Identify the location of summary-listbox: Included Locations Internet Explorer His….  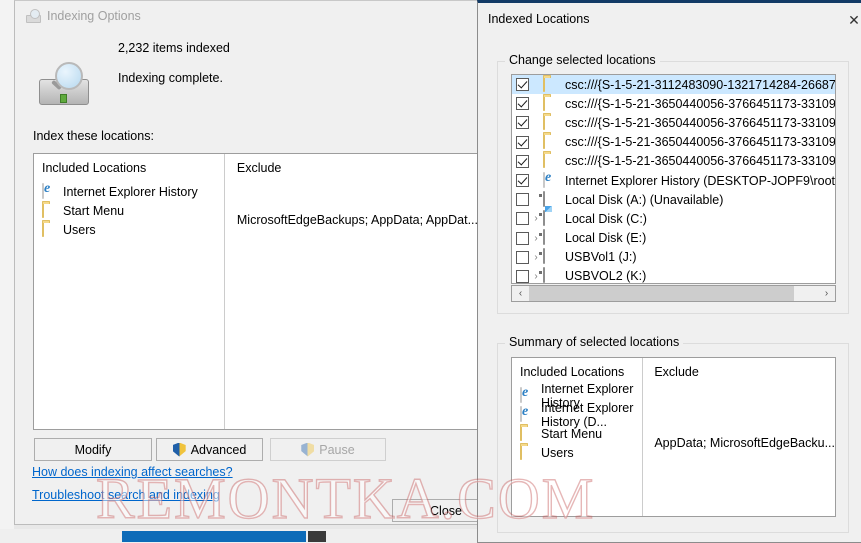
(673, 437).